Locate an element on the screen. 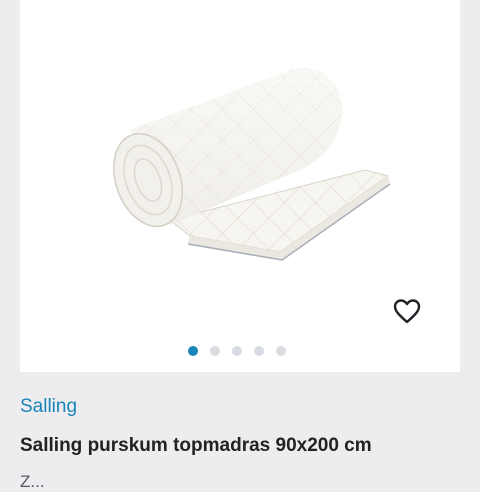  gallery-pagination is located at coordinates (237, 351).